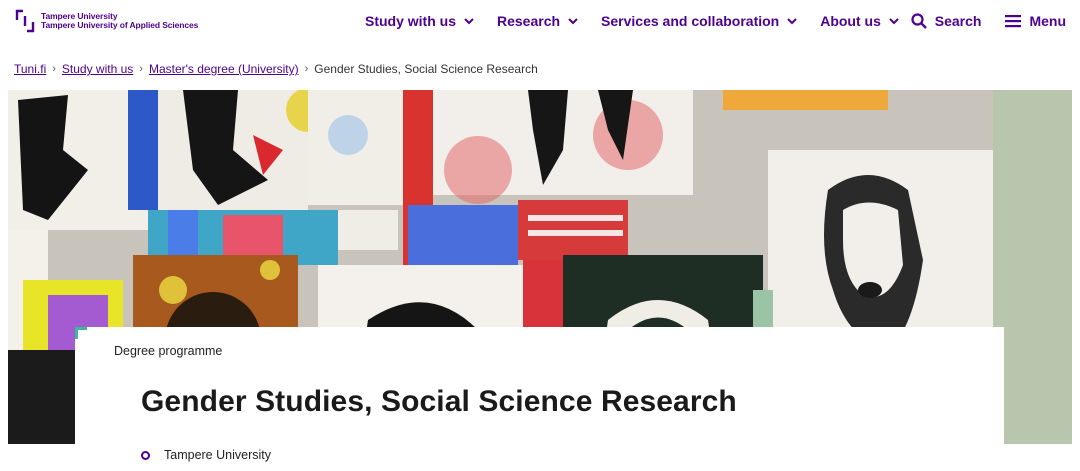 Image resolution: width=1080 pixels, height=471 pixels. Describe the element at coordinates (1047, 21) in the screenshot. I see `menu-label: Menu` at that location.